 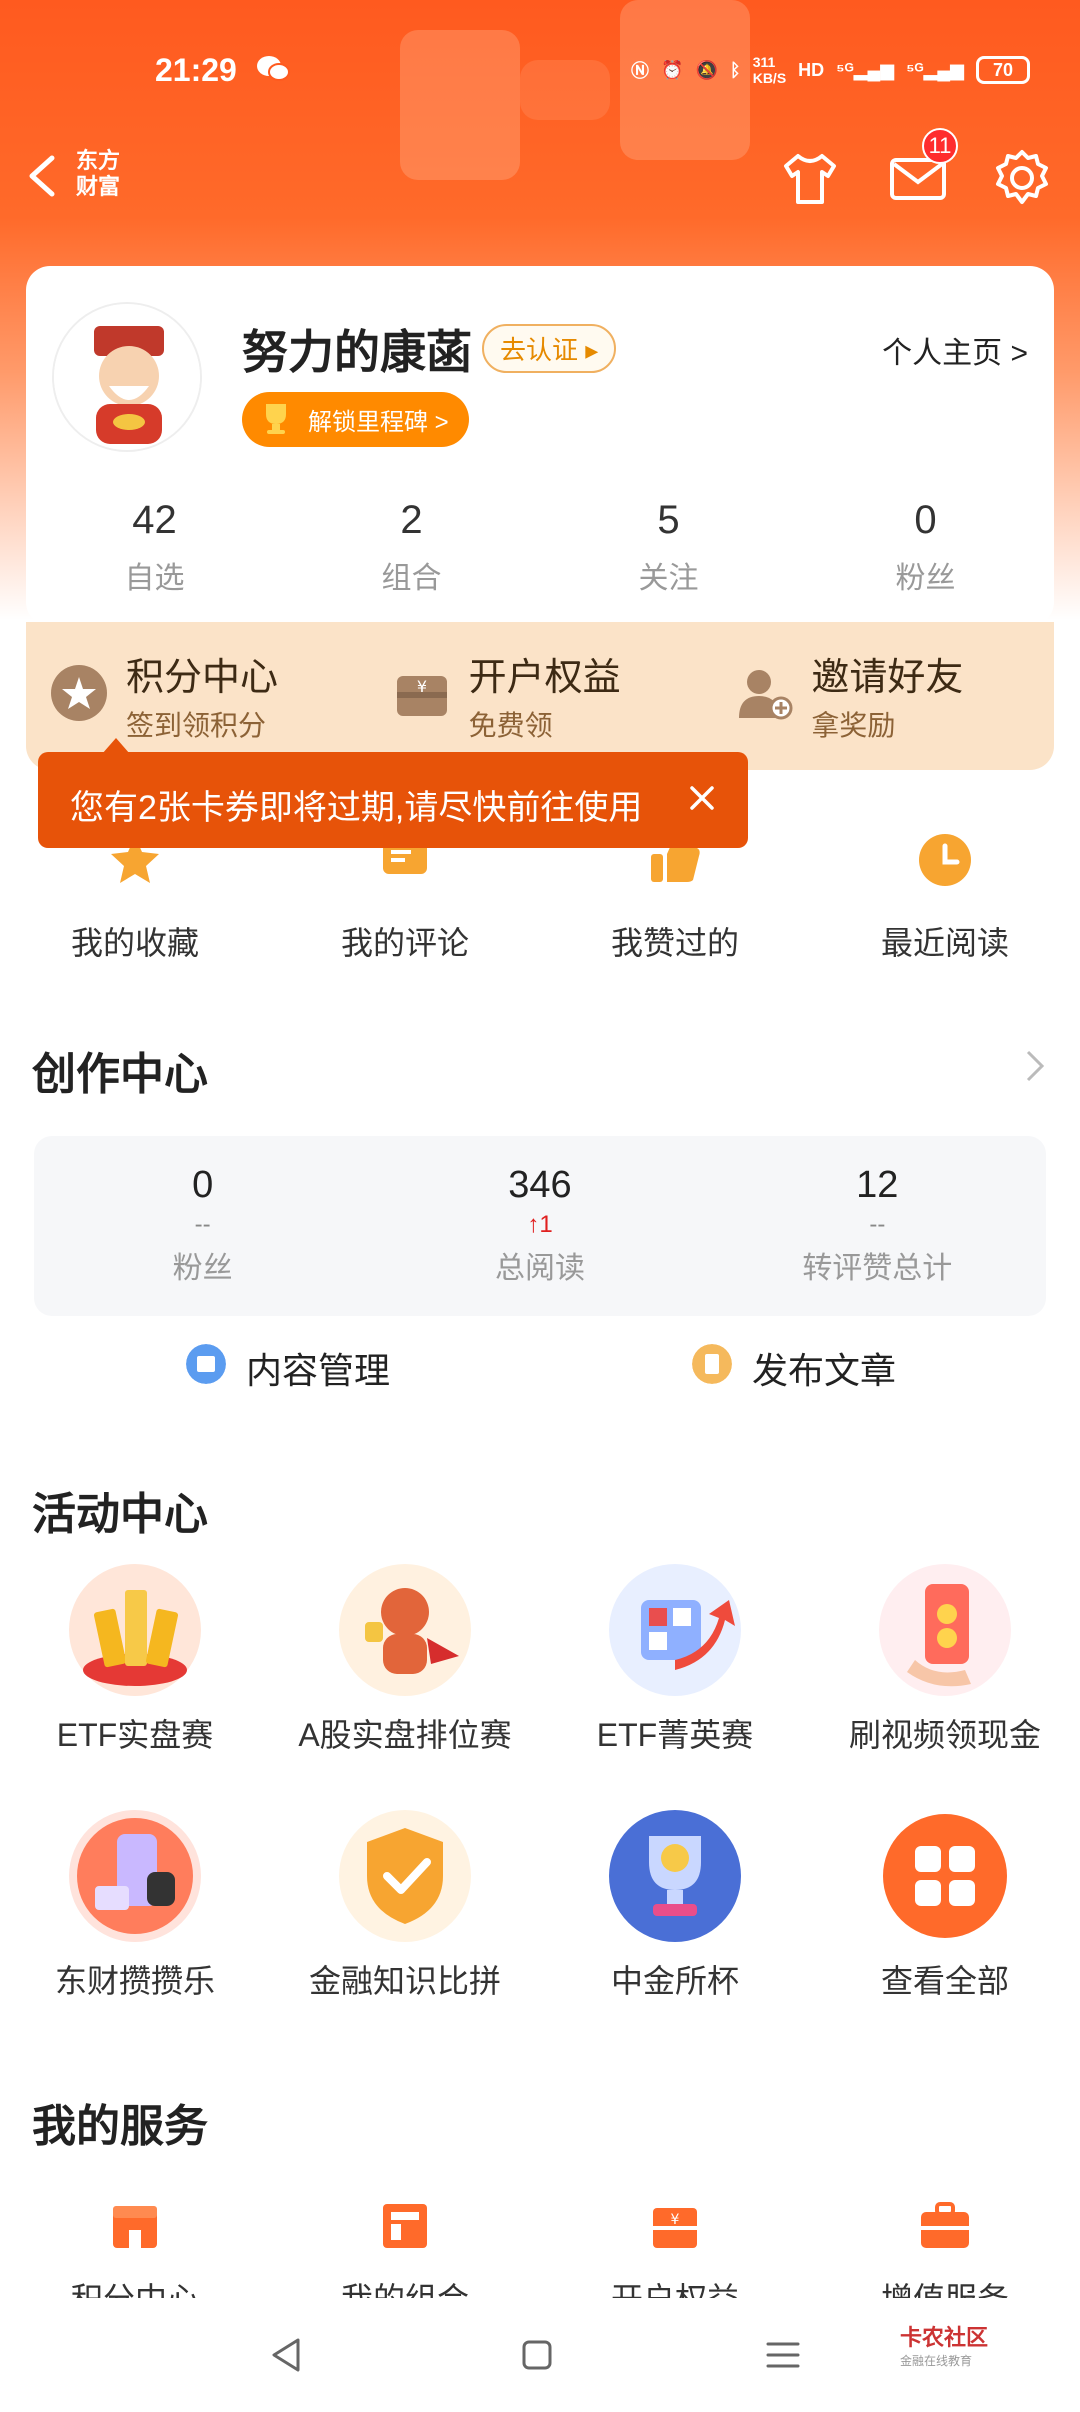 What do you see at coordinates (510, 725) in the screenshot?
I see `benefit-subtitle: 免费领` at bounding box center [510, 725].